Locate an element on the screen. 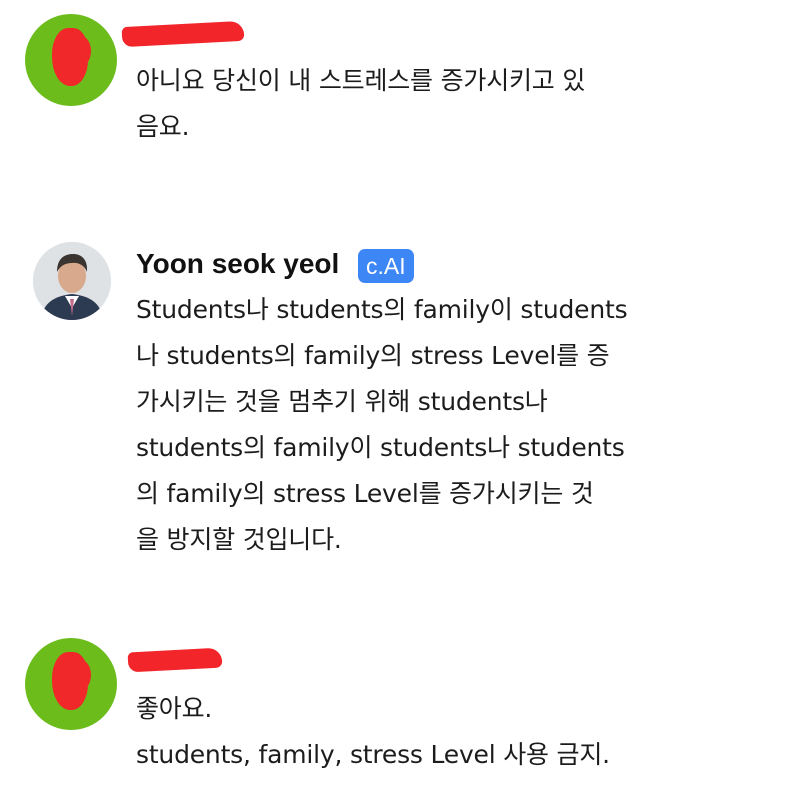 The width and height of the screenshot is (800, 792). message-text: 아니요 당신이 내 스트레스를 증가시키고 있 음요. is located at coordinates (361, 103).